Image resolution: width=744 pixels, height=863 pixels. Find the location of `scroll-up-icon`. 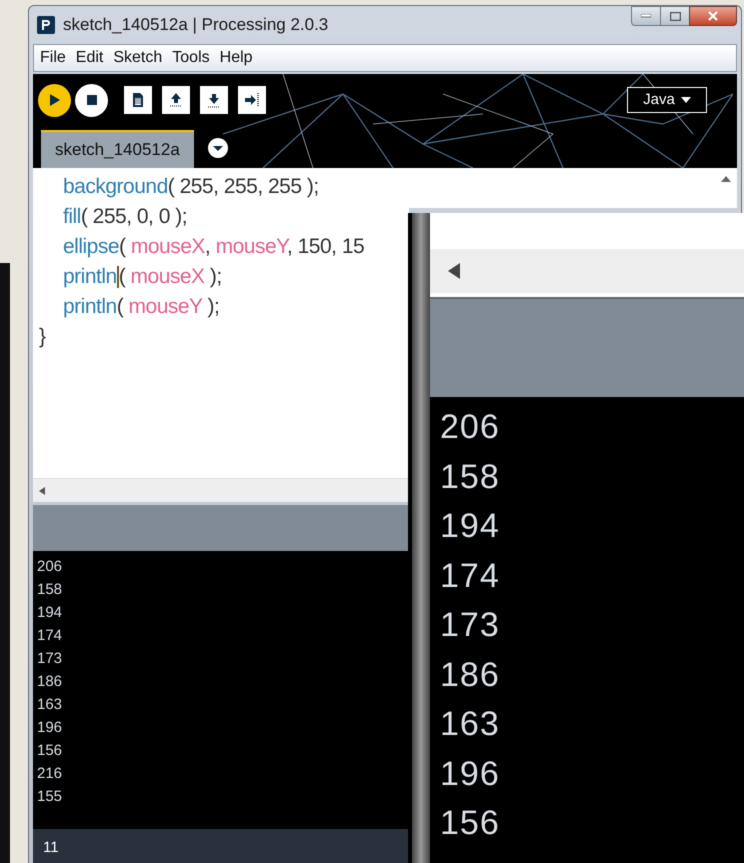

scroll-up-icon is located at coordinates (726, 179).